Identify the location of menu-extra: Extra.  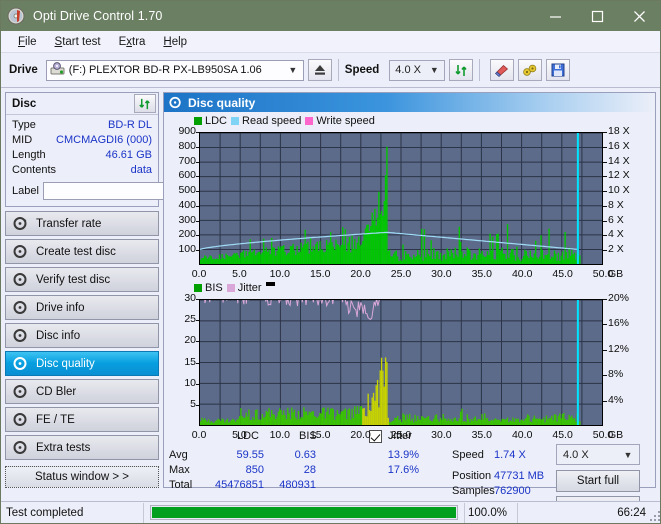
(132, 42).